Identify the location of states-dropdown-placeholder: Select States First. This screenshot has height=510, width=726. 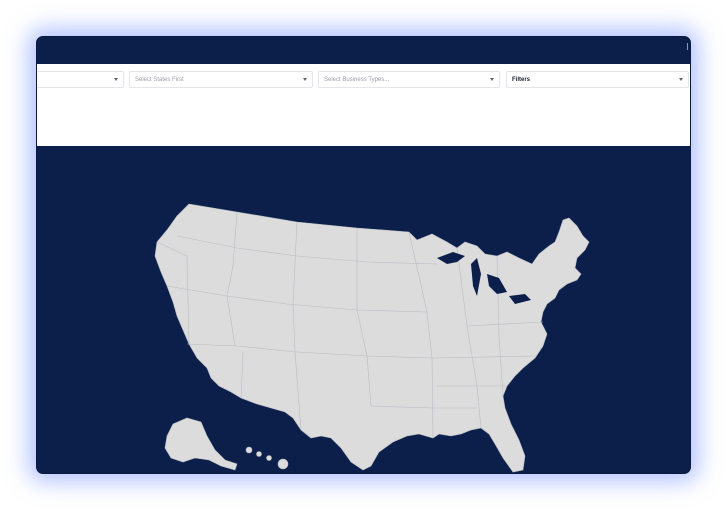
(159, 79).